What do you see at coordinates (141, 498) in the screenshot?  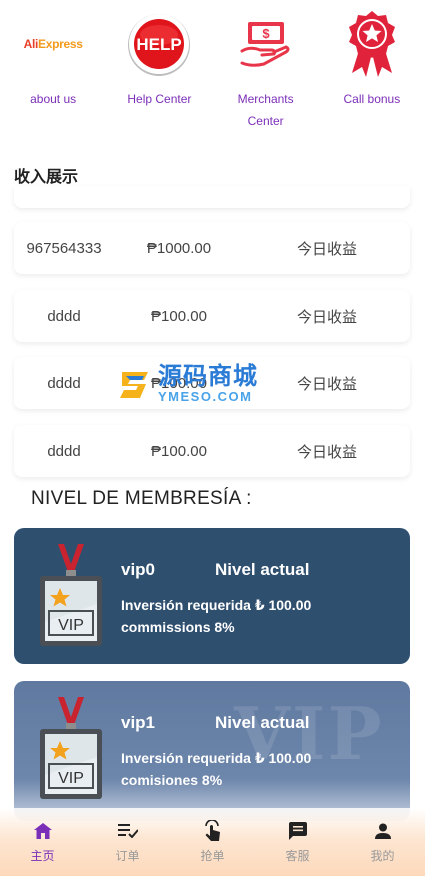 I see `membership-title: NIVEL DE MEMBRESÍA :` at bounding box center [141, 498].